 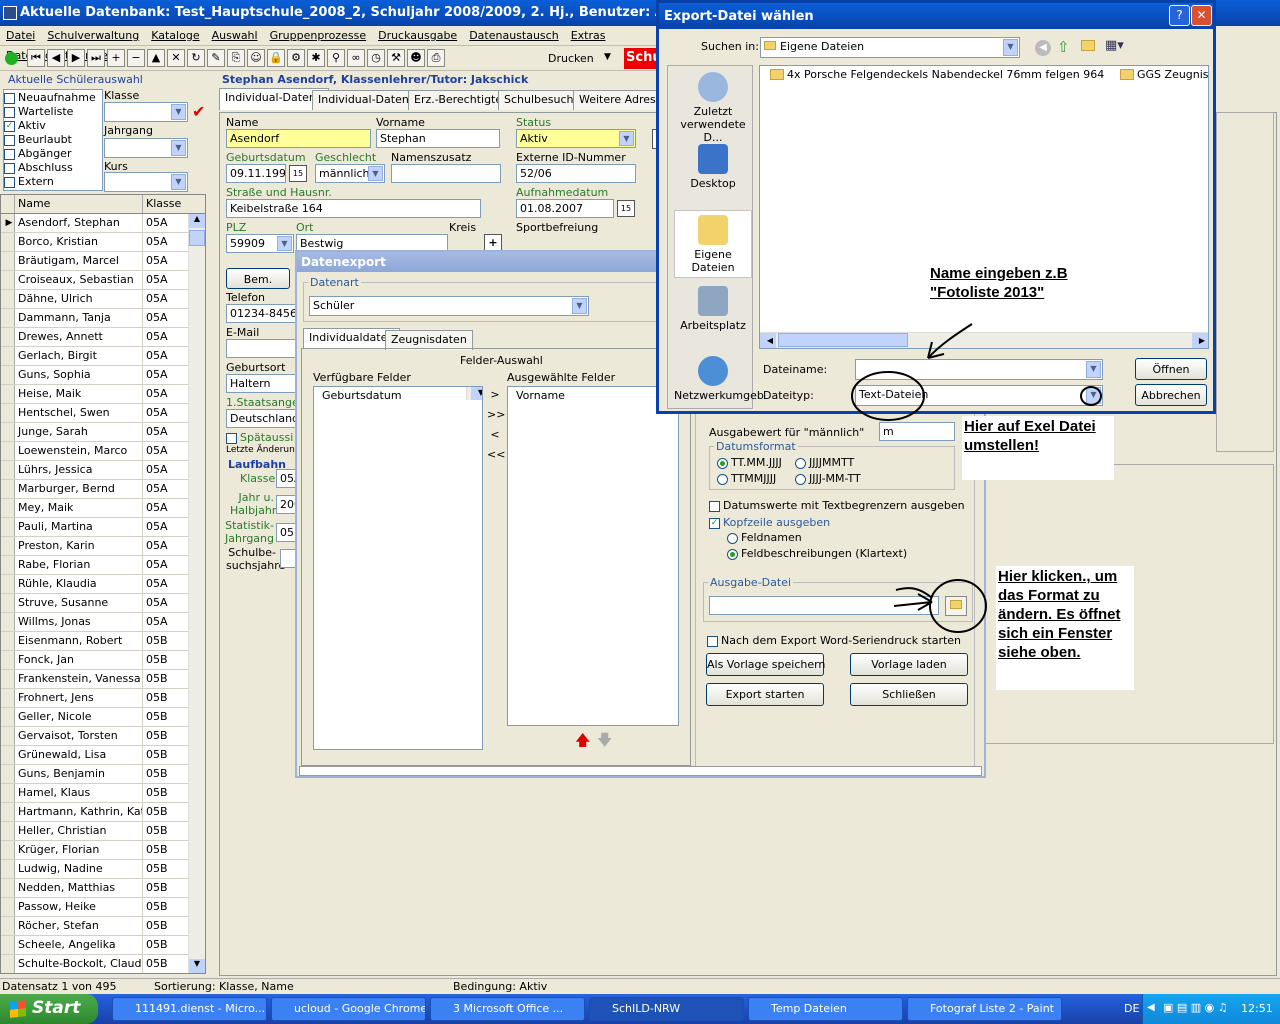 What do you see at coordinates (1195, 1007) in the screenshot?
I see `tray-icons: ▣ ▤ ▥ ◉ ♫` at bounding box center [1195, 1007].